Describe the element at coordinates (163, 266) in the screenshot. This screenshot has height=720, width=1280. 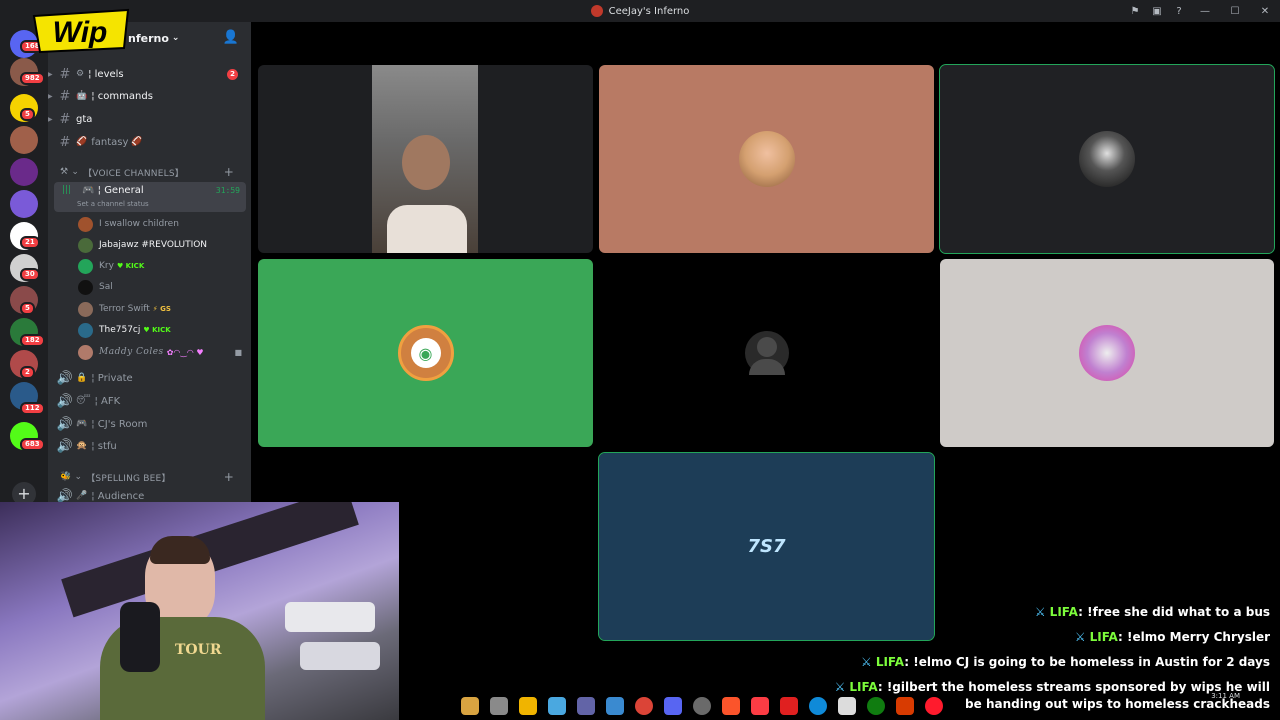
I see `voice-user: Kry ♥ KICK` at that location.